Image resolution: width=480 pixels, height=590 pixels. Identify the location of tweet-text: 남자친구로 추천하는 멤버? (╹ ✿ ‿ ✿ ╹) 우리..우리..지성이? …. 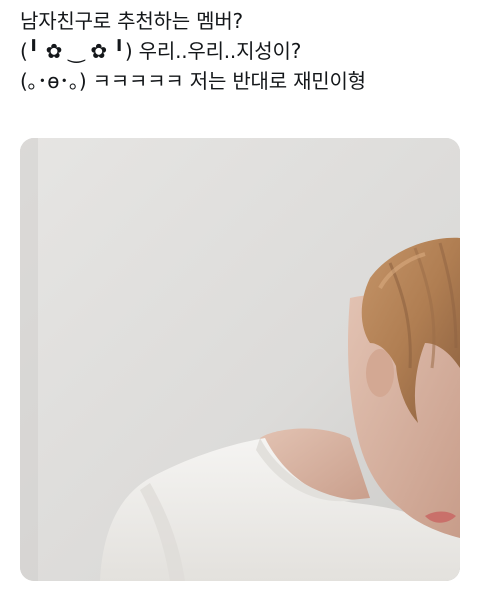
(240, 51).